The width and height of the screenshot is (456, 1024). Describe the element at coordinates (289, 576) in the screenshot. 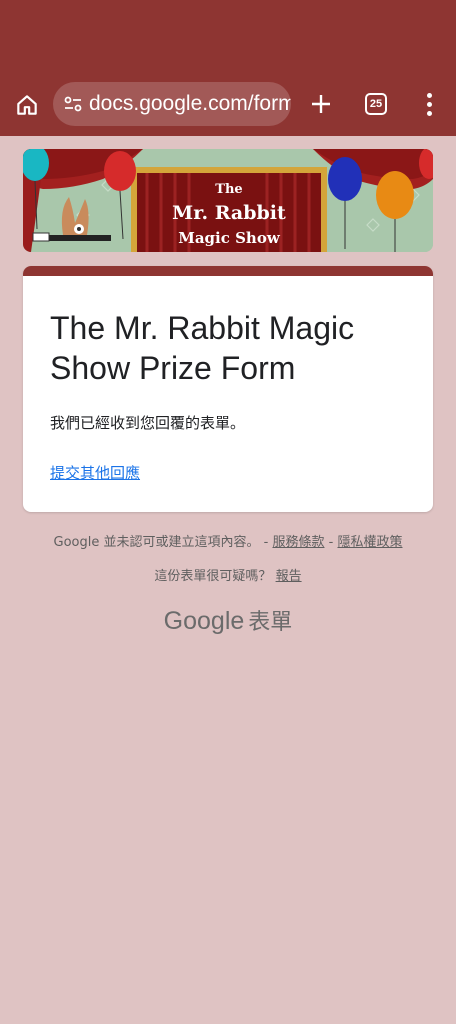

I see `report-link: 報告` at that location.